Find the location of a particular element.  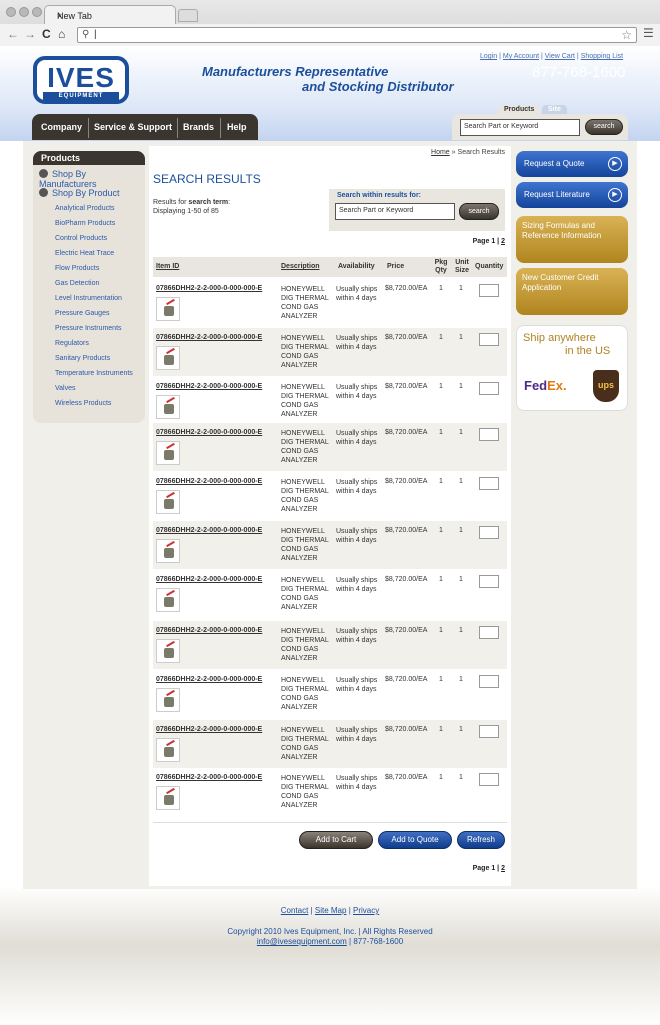

nav-brands: Brands is located at coordinates (198, 127).